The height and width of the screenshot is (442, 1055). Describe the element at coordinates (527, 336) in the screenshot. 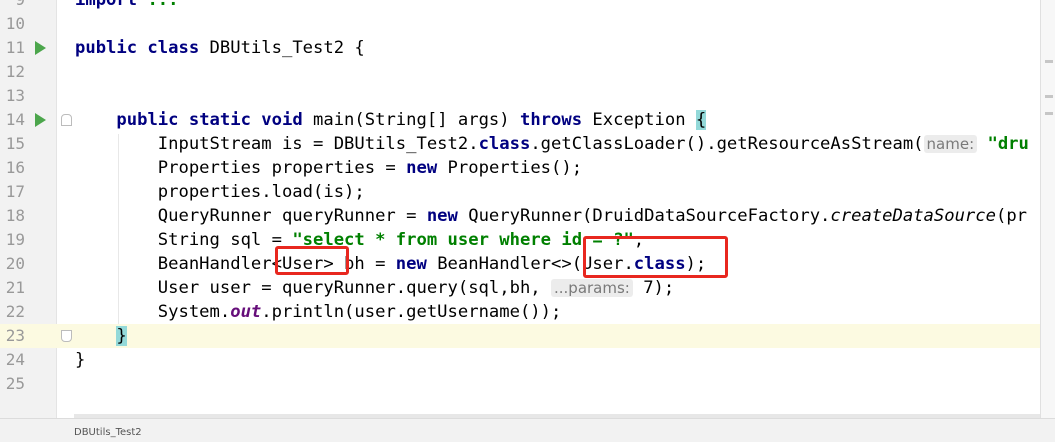

I see `code-line: 23 }` at that location.